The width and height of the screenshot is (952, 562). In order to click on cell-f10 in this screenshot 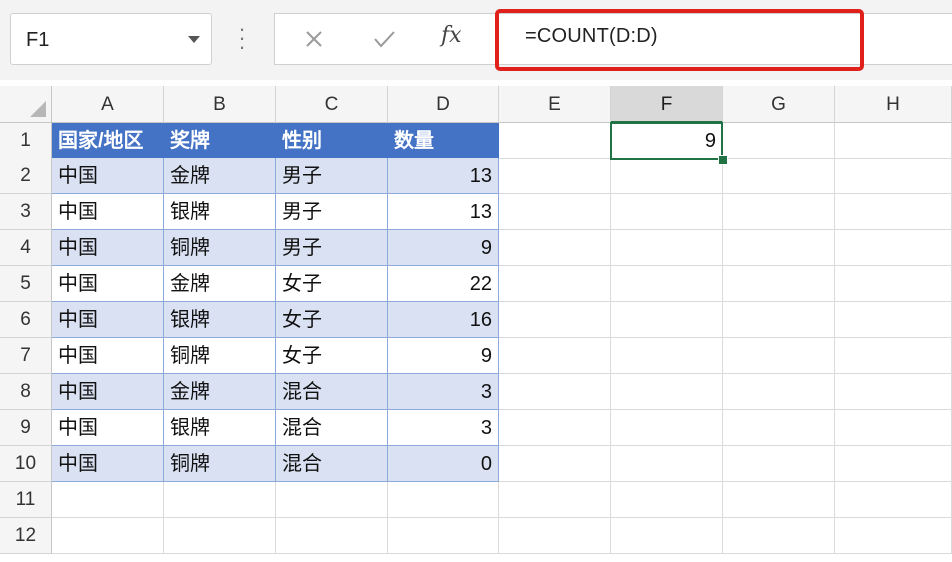, I will do `click(667, 464)`.